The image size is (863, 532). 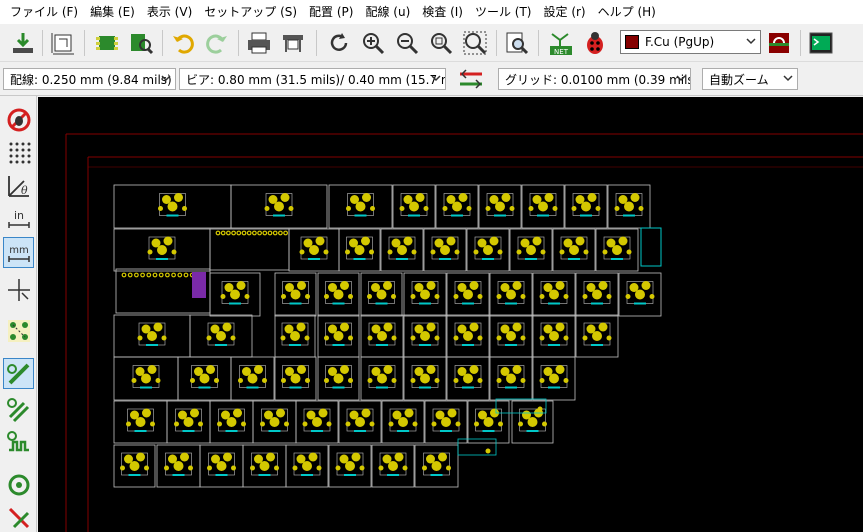 I want to click on route-diff-pair-icon, so click(x=18, y=409).